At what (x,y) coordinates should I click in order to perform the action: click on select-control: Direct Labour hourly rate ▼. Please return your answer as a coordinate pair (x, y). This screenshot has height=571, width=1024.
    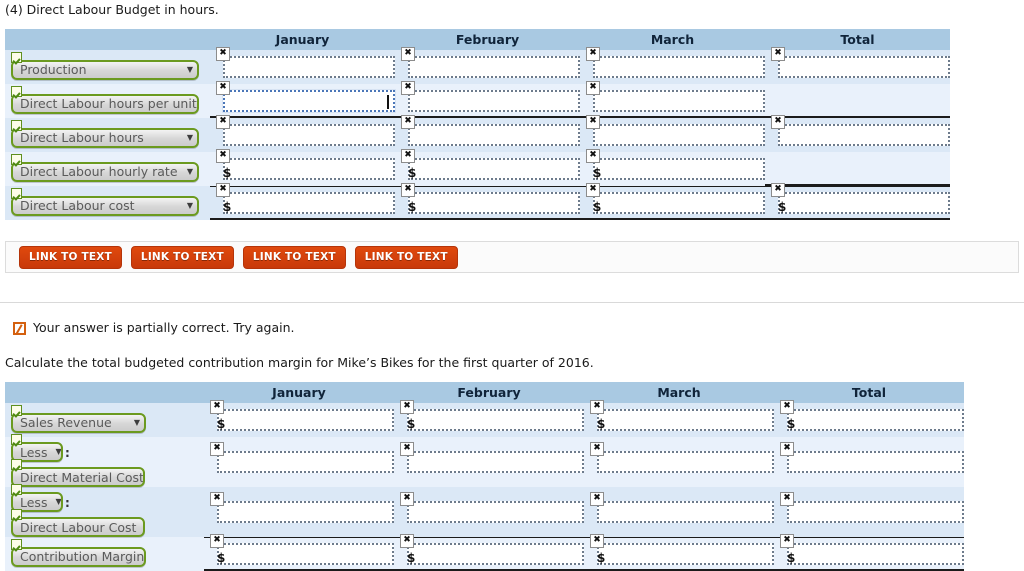
    Looking at the image, I should click on (105, 171).